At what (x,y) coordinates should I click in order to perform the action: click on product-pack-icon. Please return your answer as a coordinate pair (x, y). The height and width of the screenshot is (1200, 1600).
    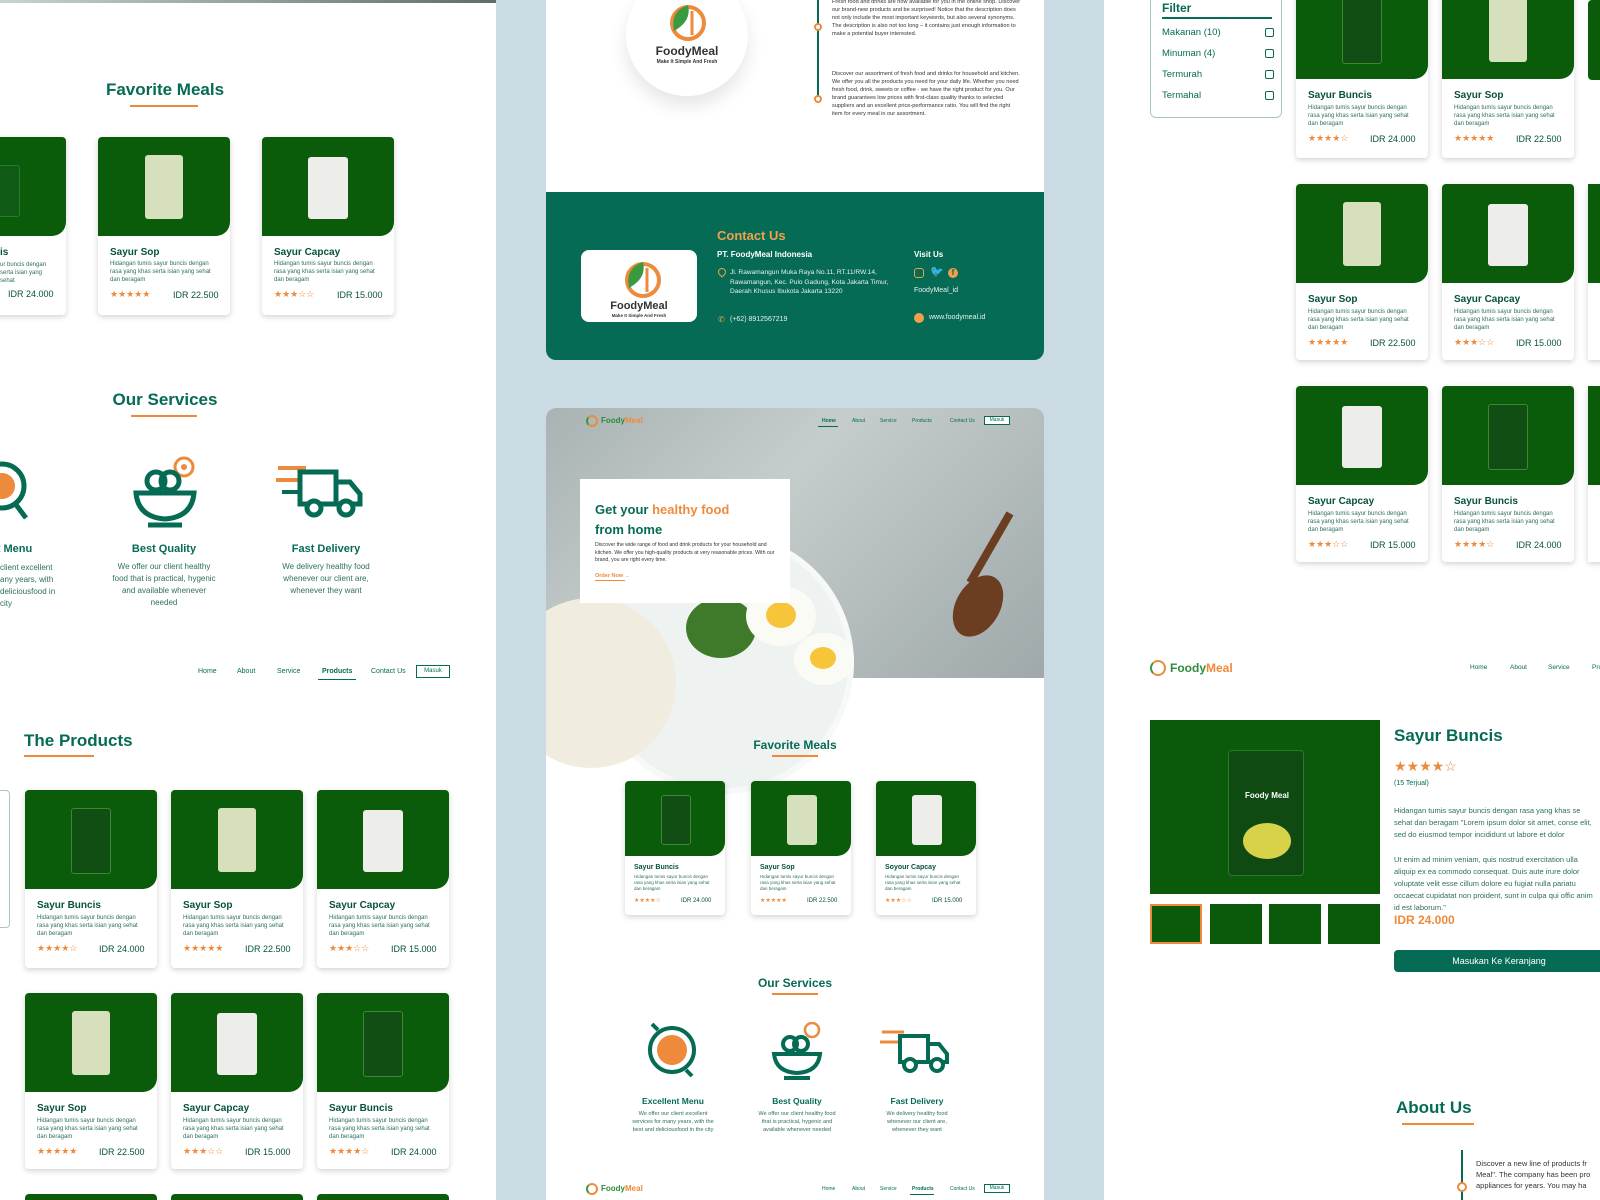
    Looking at the image, I should click on (1362, 234).